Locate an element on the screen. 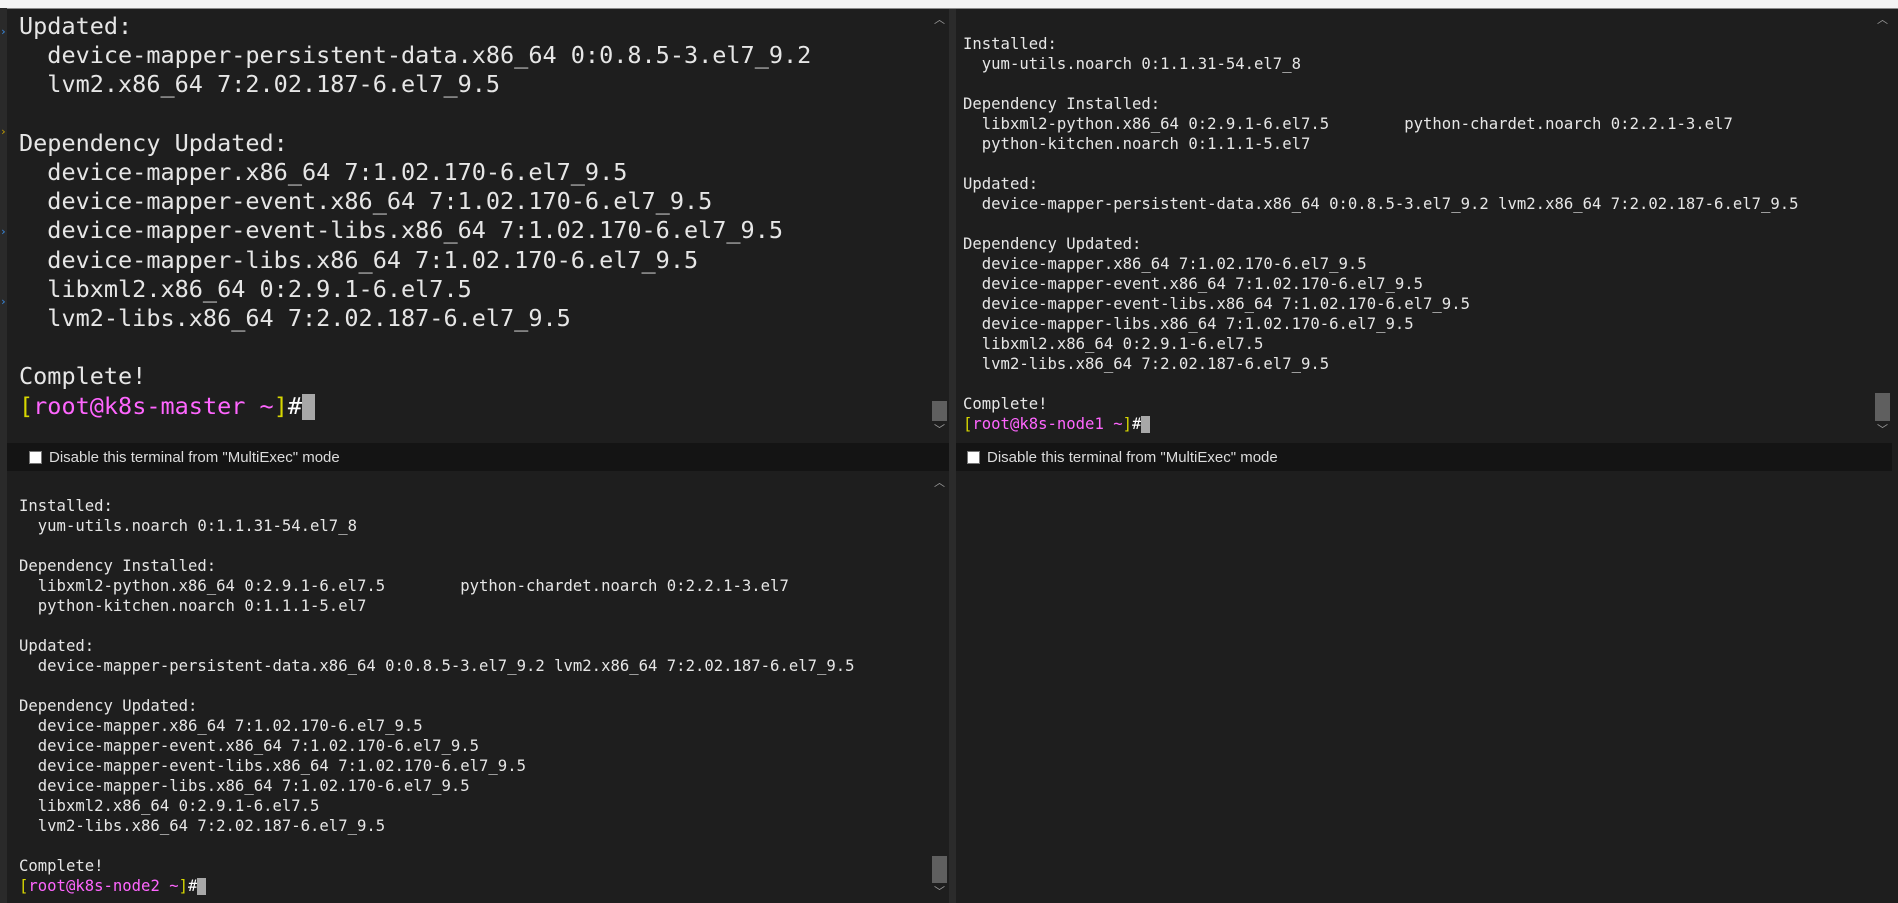  scrollbar-k8s-node1: ︿ ﹀ is located at coordinates (1882, 225).